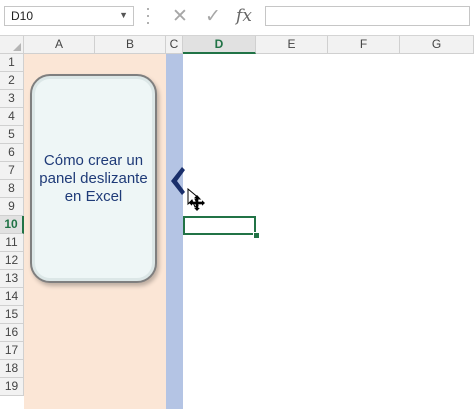  Describe the element at coordinates (130, 45) in the screenshot. I see `column-header-b: B` at that location.